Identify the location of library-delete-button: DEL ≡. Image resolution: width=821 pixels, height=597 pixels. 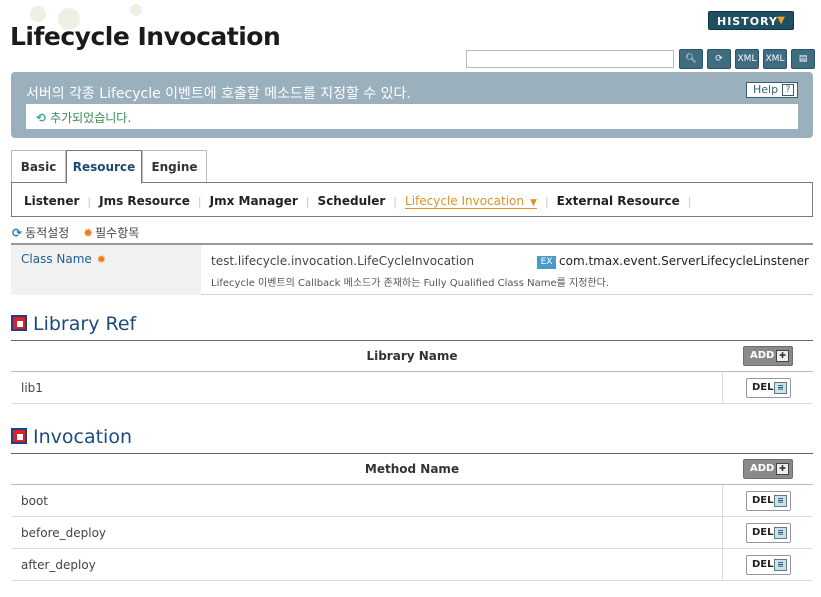
(768, 388).